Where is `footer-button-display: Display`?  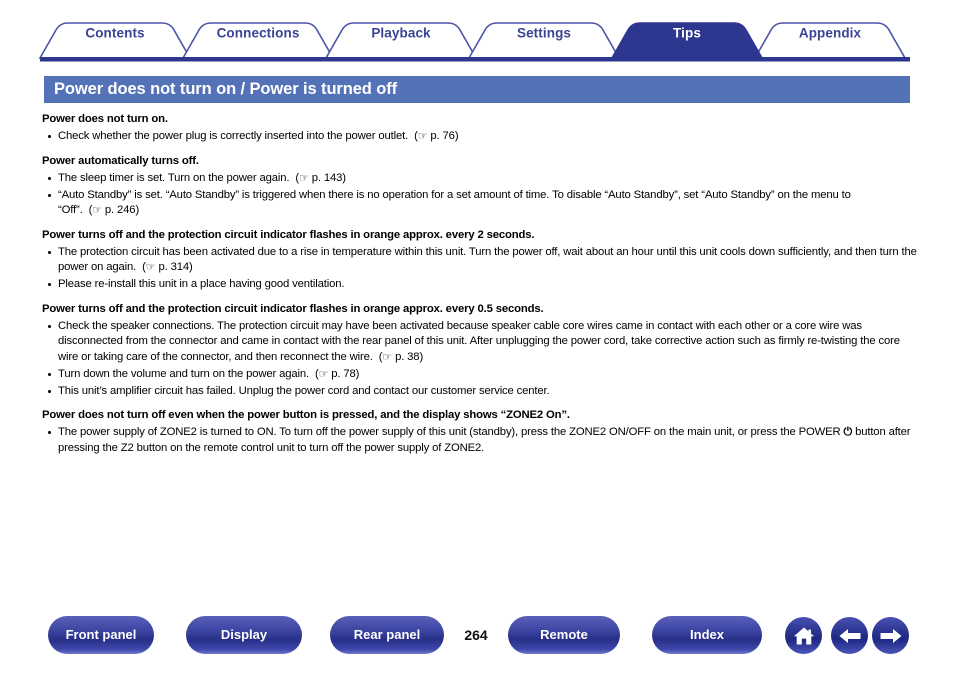
footer-button-display: Display is located at coordinates (244, 635).